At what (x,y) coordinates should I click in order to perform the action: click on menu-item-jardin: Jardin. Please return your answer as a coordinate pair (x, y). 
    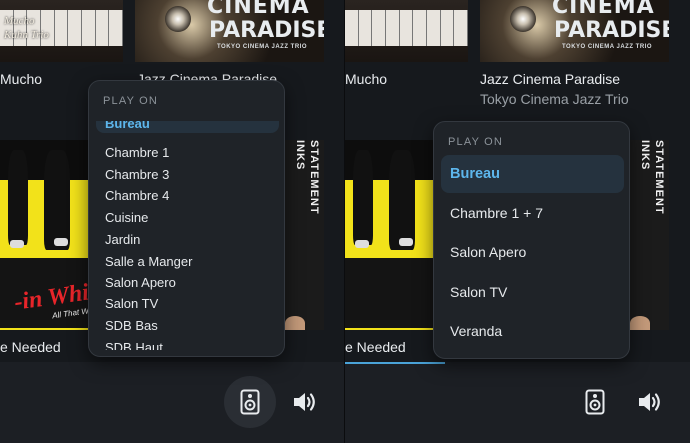
    Looking at the image, I should click on (122, 239).